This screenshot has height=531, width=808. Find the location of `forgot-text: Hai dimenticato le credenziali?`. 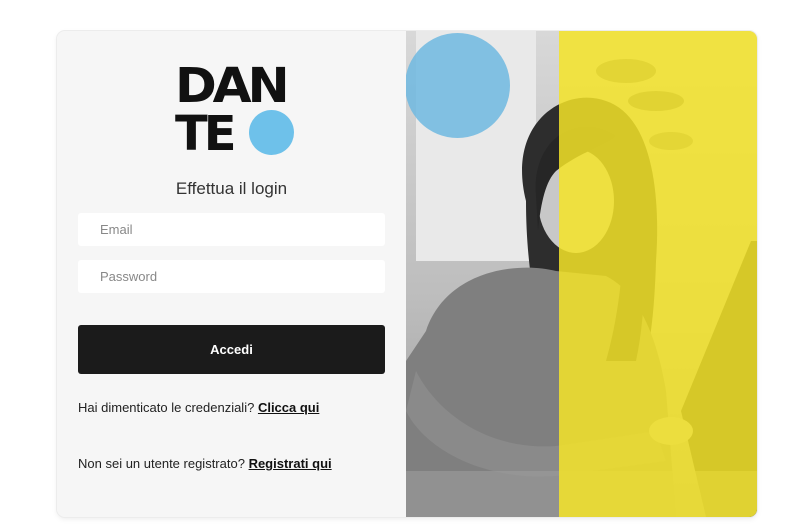

forgot-text: Hai dimenticato le credenziali? is located at coordinates (166, 407).